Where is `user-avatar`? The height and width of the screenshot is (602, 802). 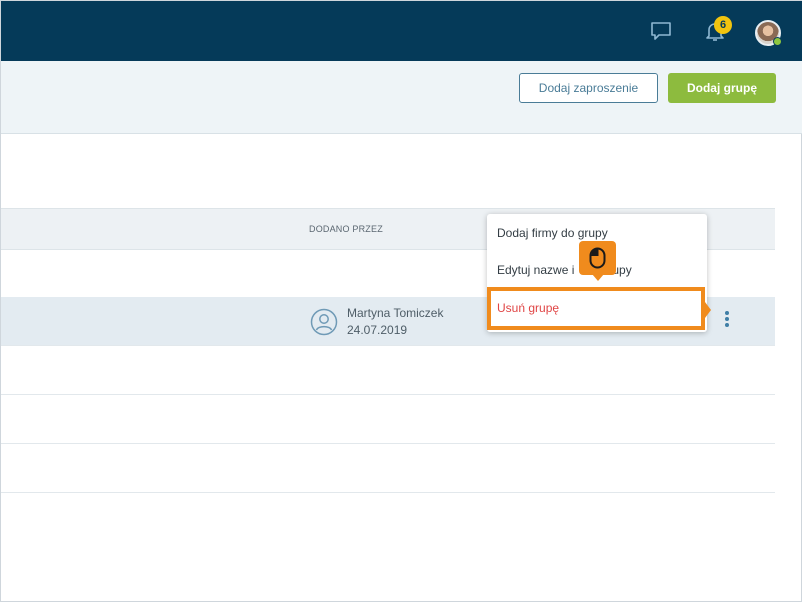 user-avatar is located at coordinates (768, 33).